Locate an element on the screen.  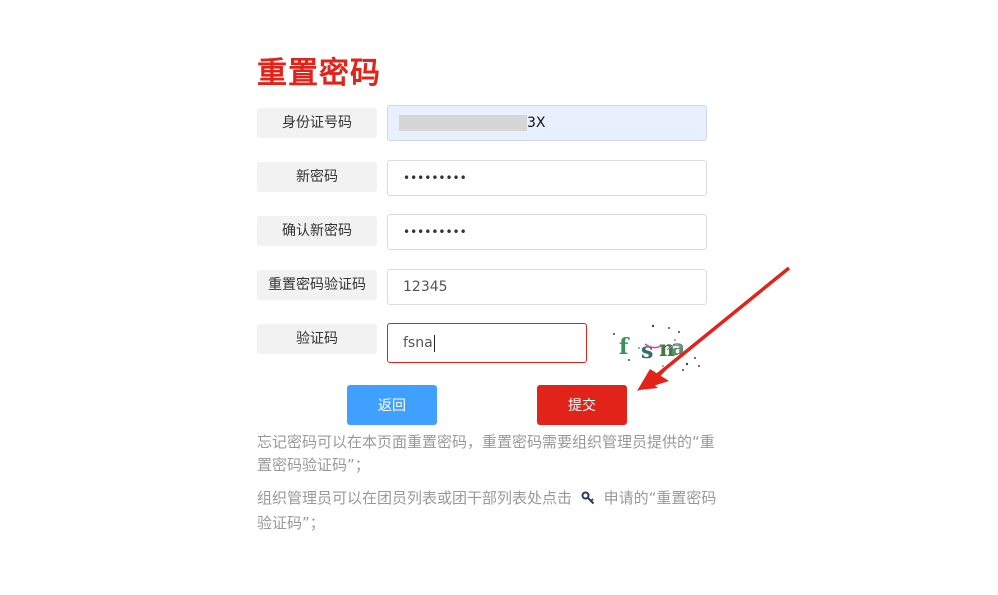
new-password-mask: ••••••••• is located at coordinates (435, 178).